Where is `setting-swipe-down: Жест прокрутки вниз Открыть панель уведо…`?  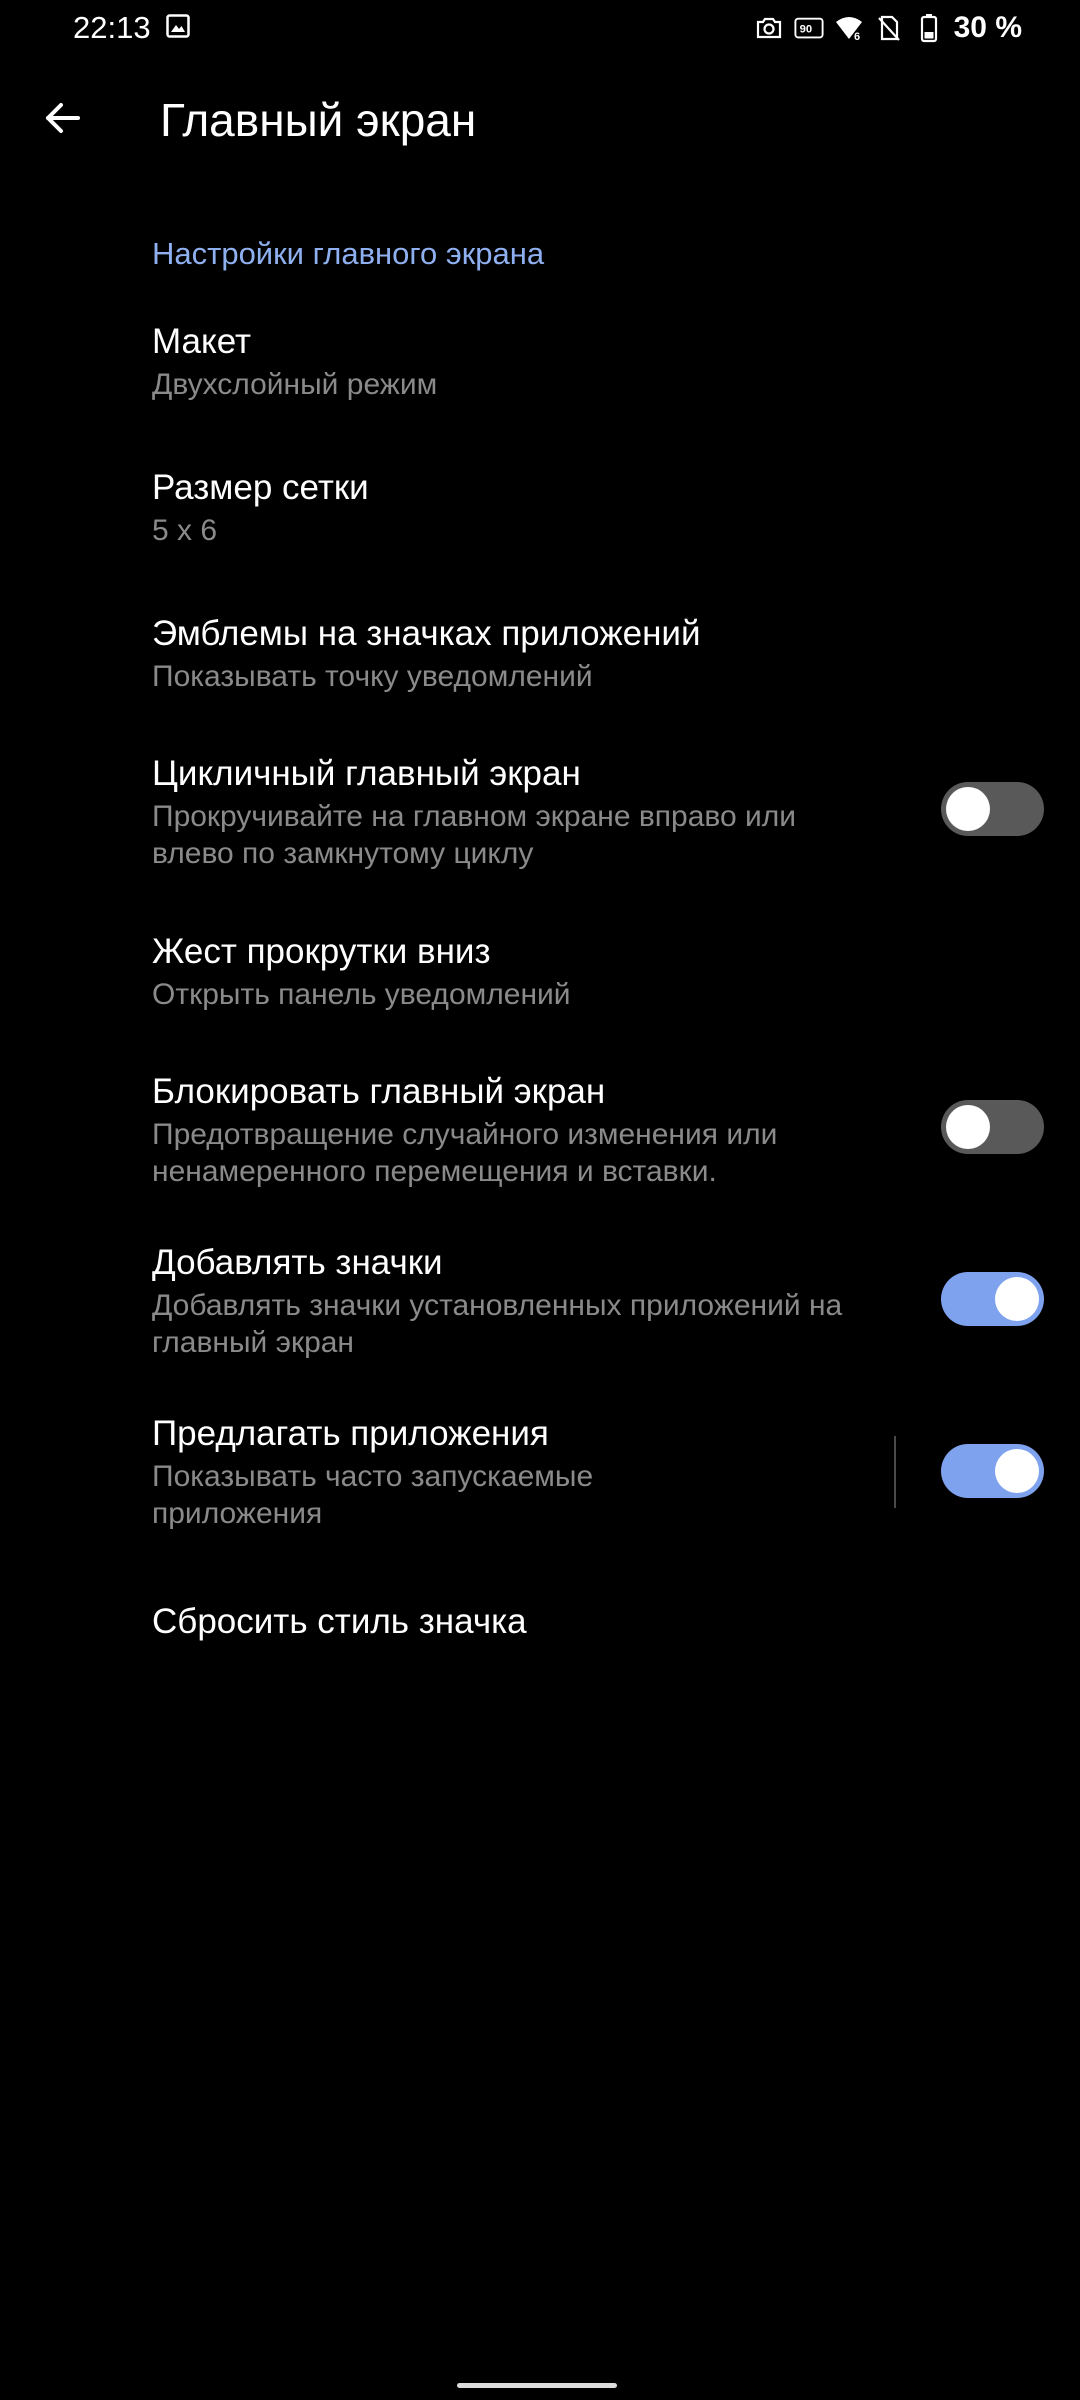 setting-swipe-down: Жест прокрутки вниз Открыть панель уведо… is located at coordinates (540, 977).